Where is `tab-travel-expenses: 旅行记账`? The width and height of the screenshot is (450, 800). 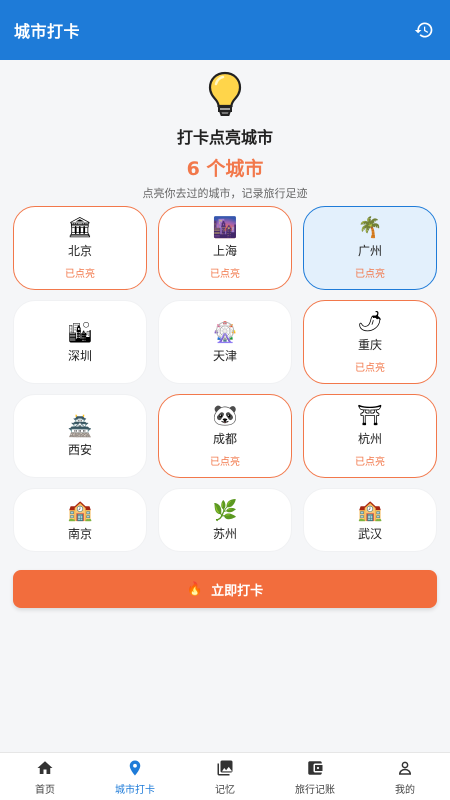 tab-travel-expenses: 旅行记账 is located at coordinates (315, 776).